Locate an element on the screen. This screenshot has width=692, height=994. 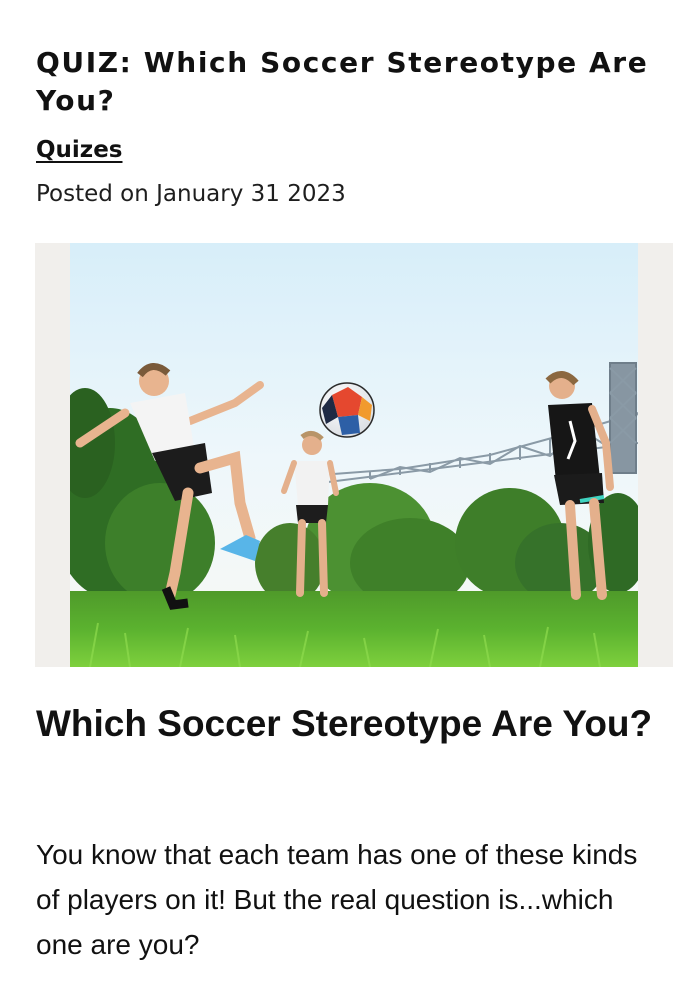
grass is located at coordinates (354, 629).